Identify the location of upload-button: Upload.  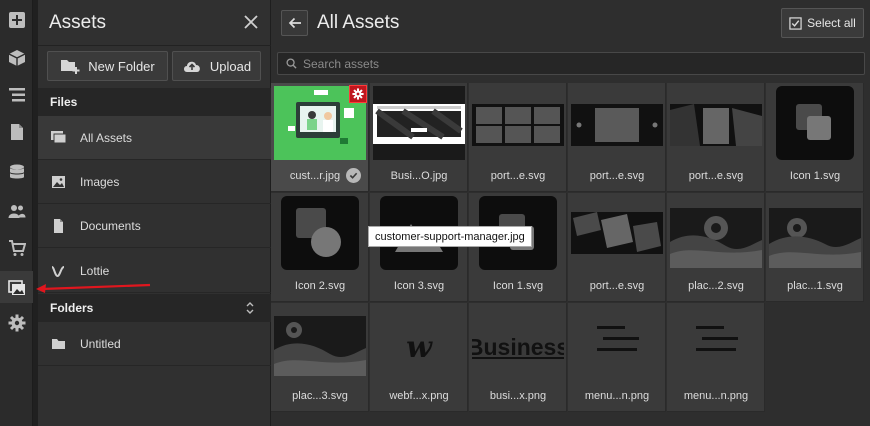
(216, 66).